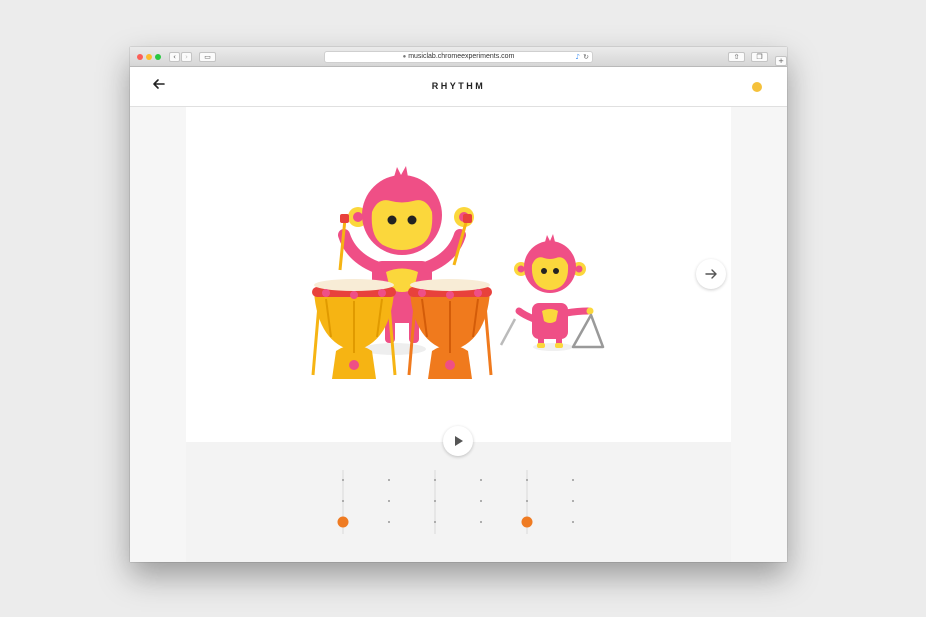 Image resolution: width=926 pixels, height=617 pixels. I want to click on share-icon: ⇧, so click(736, 57).